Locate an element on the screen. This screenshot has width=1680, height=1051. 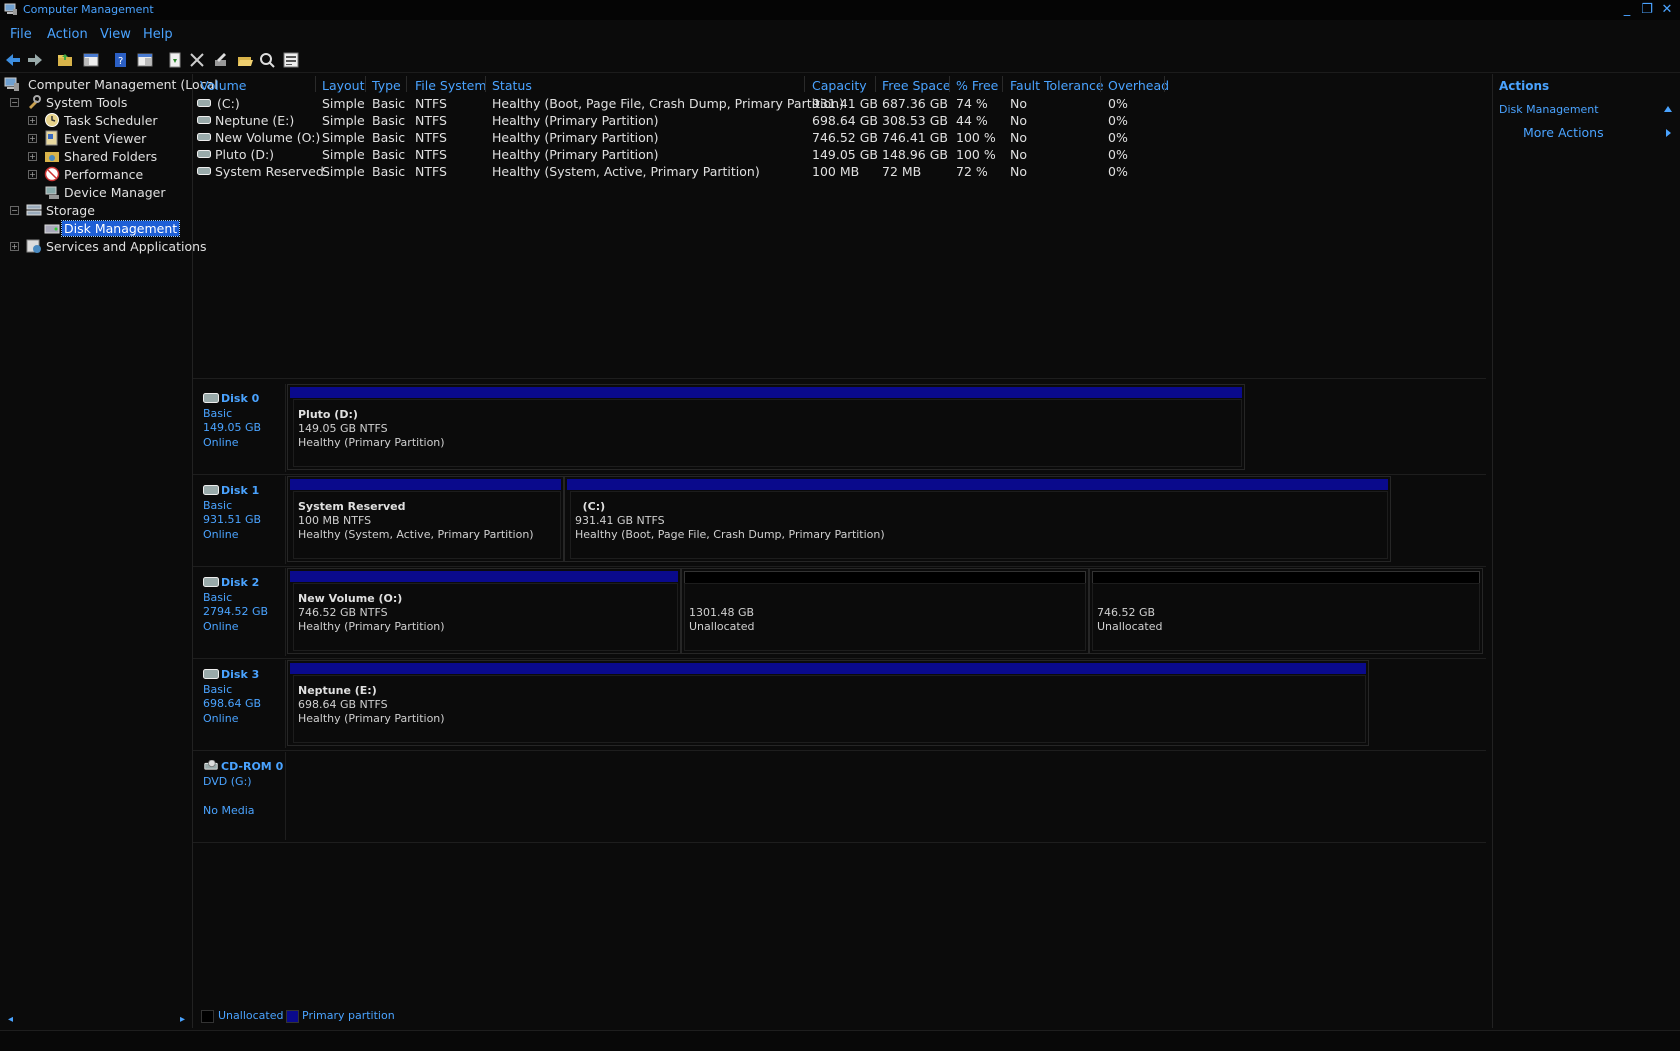
back-arrow-icon is located at coordinates (13, 60).